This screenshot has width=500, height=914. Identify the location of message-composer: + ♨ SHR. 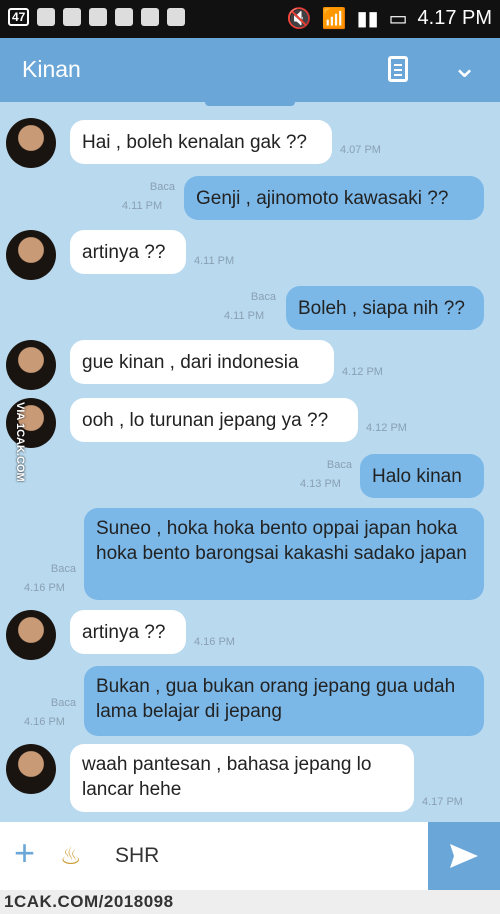
(250, 856).